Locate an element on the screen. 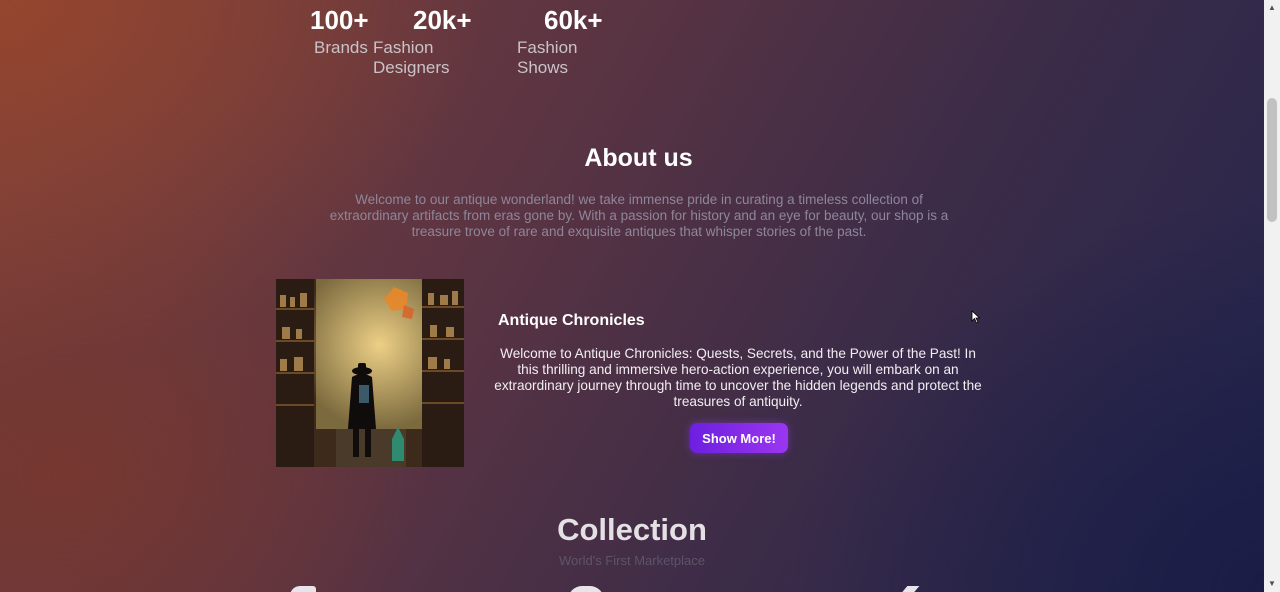  stat-brands: 100+ Brands is located at coordinates (339, 30).